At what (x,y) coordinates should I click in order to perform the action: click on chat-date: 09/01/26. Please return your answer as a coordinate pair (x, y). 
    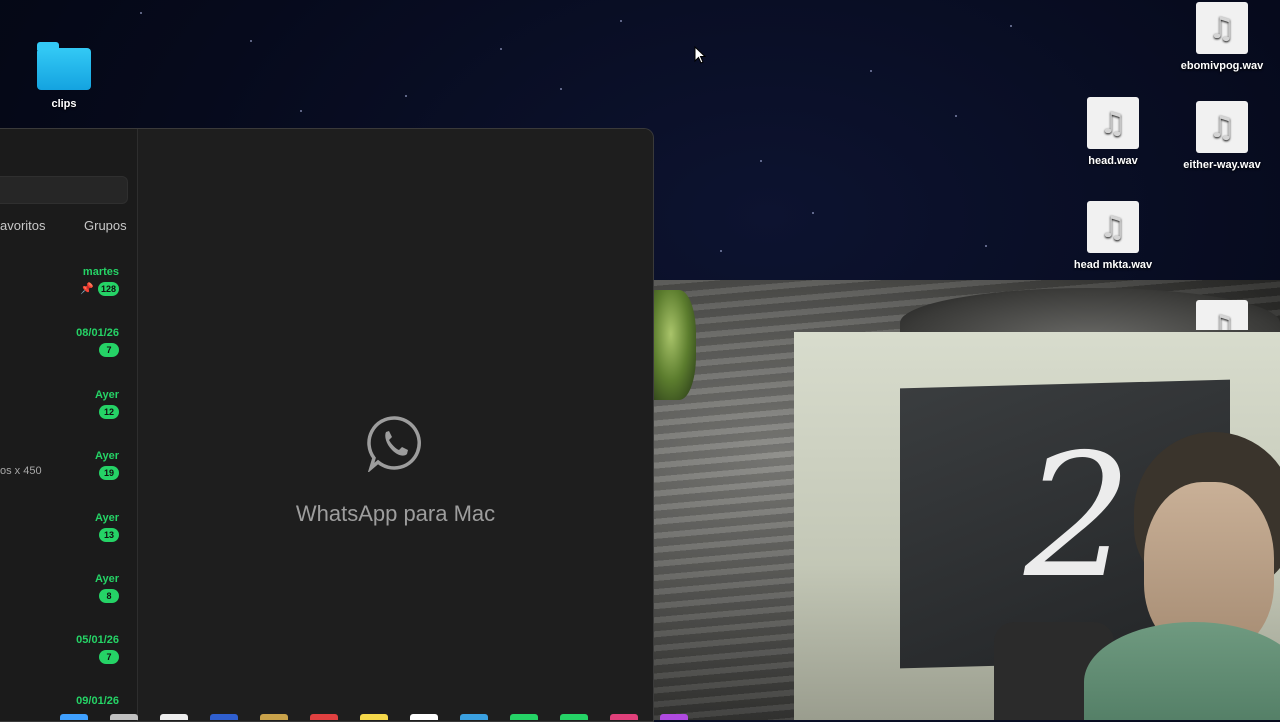
    Looking at the image, I should click on (97, 701).